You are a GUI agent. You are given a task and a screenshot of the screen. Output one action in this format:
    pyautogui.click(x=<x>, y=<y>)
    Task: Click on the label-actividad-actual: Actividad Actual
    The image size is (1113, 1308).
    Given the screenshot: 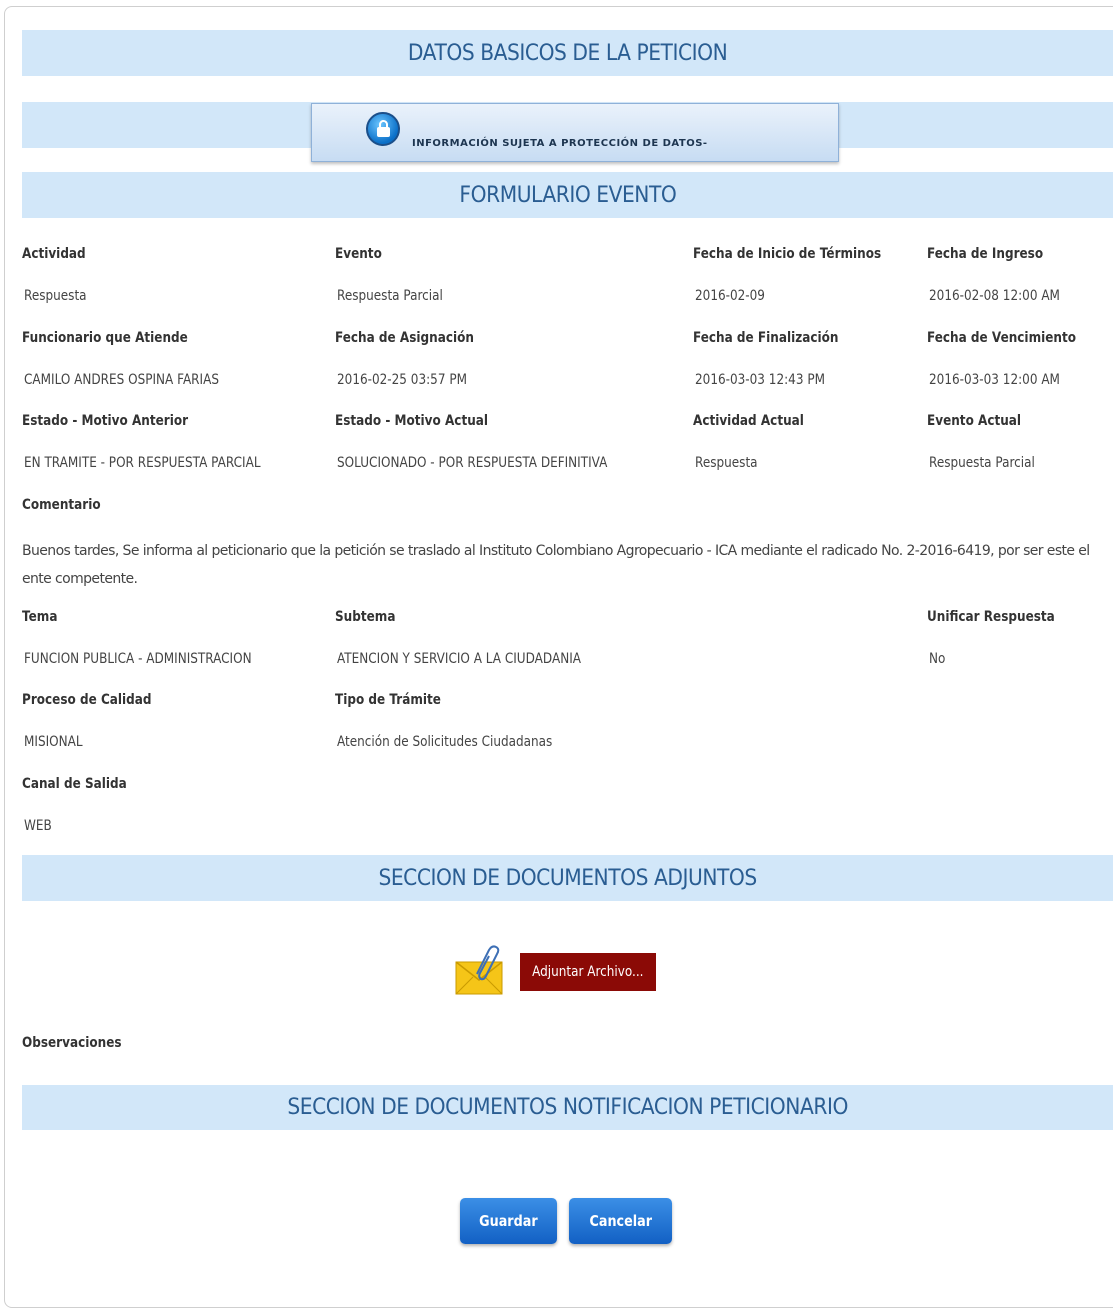 What is the action you would take?
    pyautogui.click(x=748, y=421)
    